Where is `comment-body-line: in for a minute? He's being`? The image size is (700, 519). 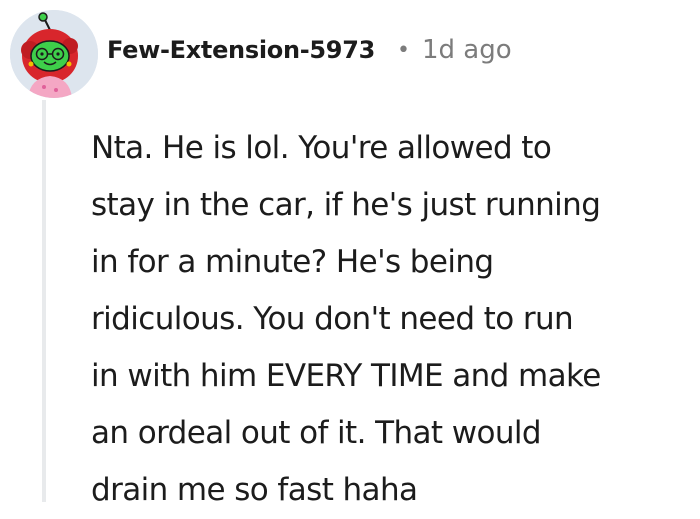
comment-body-line: in for a minute? He's being is located at coordinates (292, 262).